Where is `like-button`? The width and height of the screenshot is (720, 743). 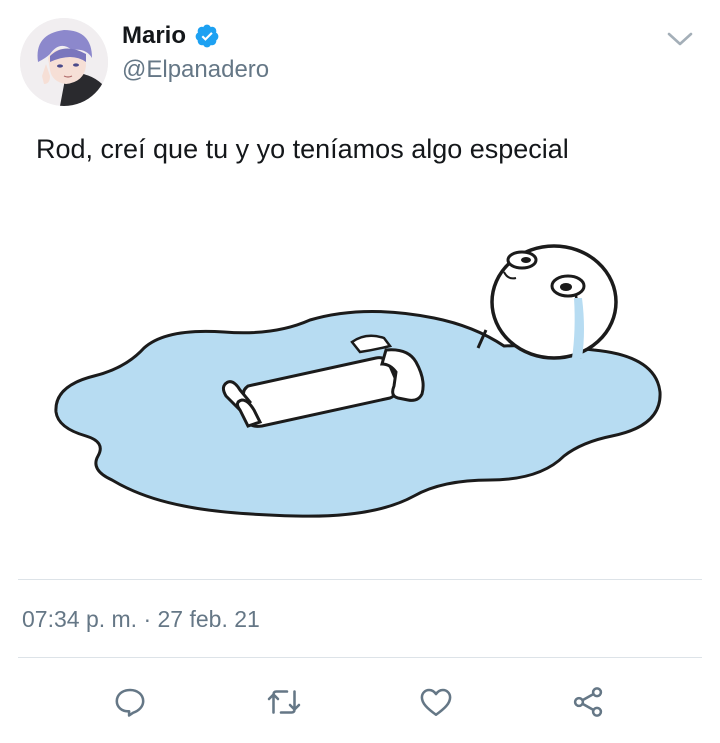 like-button is located at coordinates (436, 702).